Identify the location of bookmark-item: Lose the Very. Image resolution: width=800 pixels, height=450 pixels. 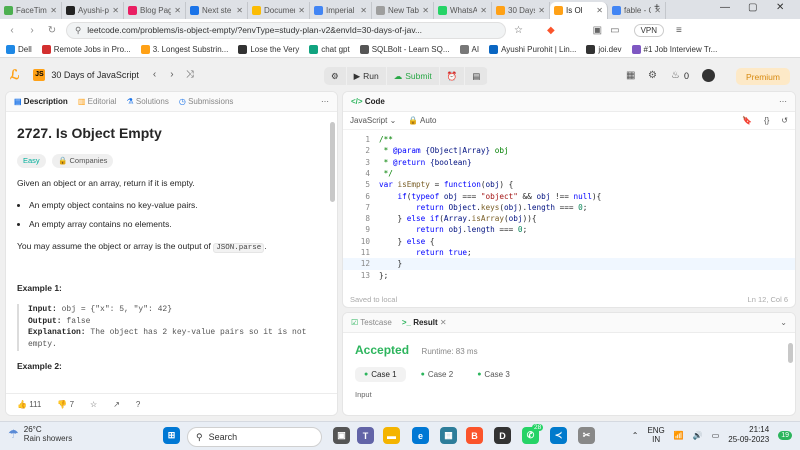
(268, 49).